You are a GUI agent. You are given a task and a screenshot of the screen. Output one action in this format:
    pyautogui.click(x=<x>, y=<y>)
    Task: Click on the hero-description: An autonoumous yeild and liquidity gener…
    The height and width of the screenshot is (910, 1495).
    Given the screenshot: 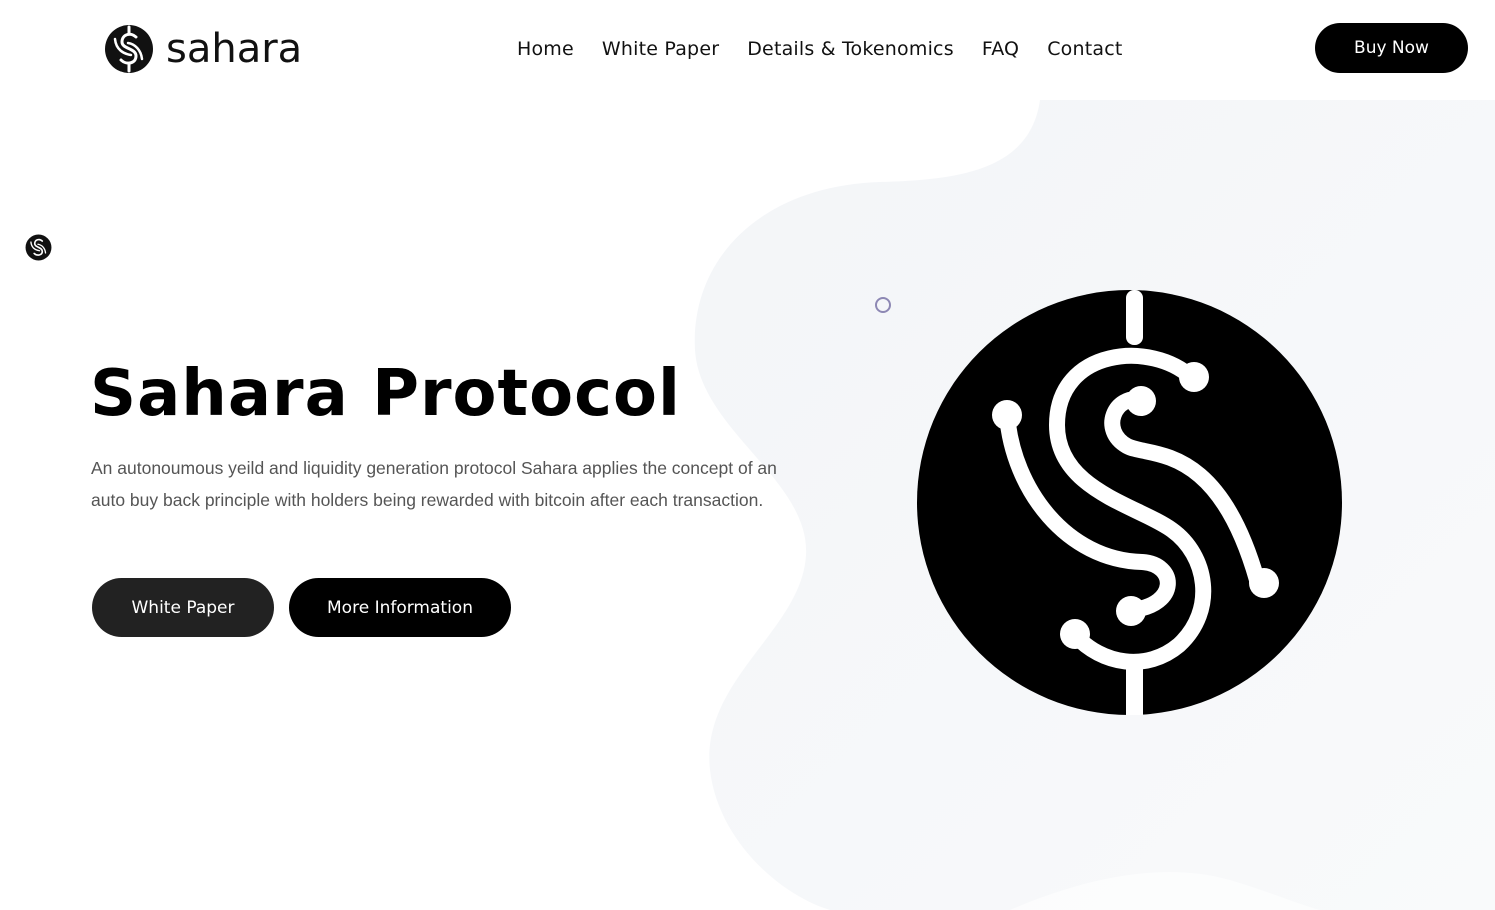 What is the action you would take?
    pyautogui.click(x=434, y=484)
    